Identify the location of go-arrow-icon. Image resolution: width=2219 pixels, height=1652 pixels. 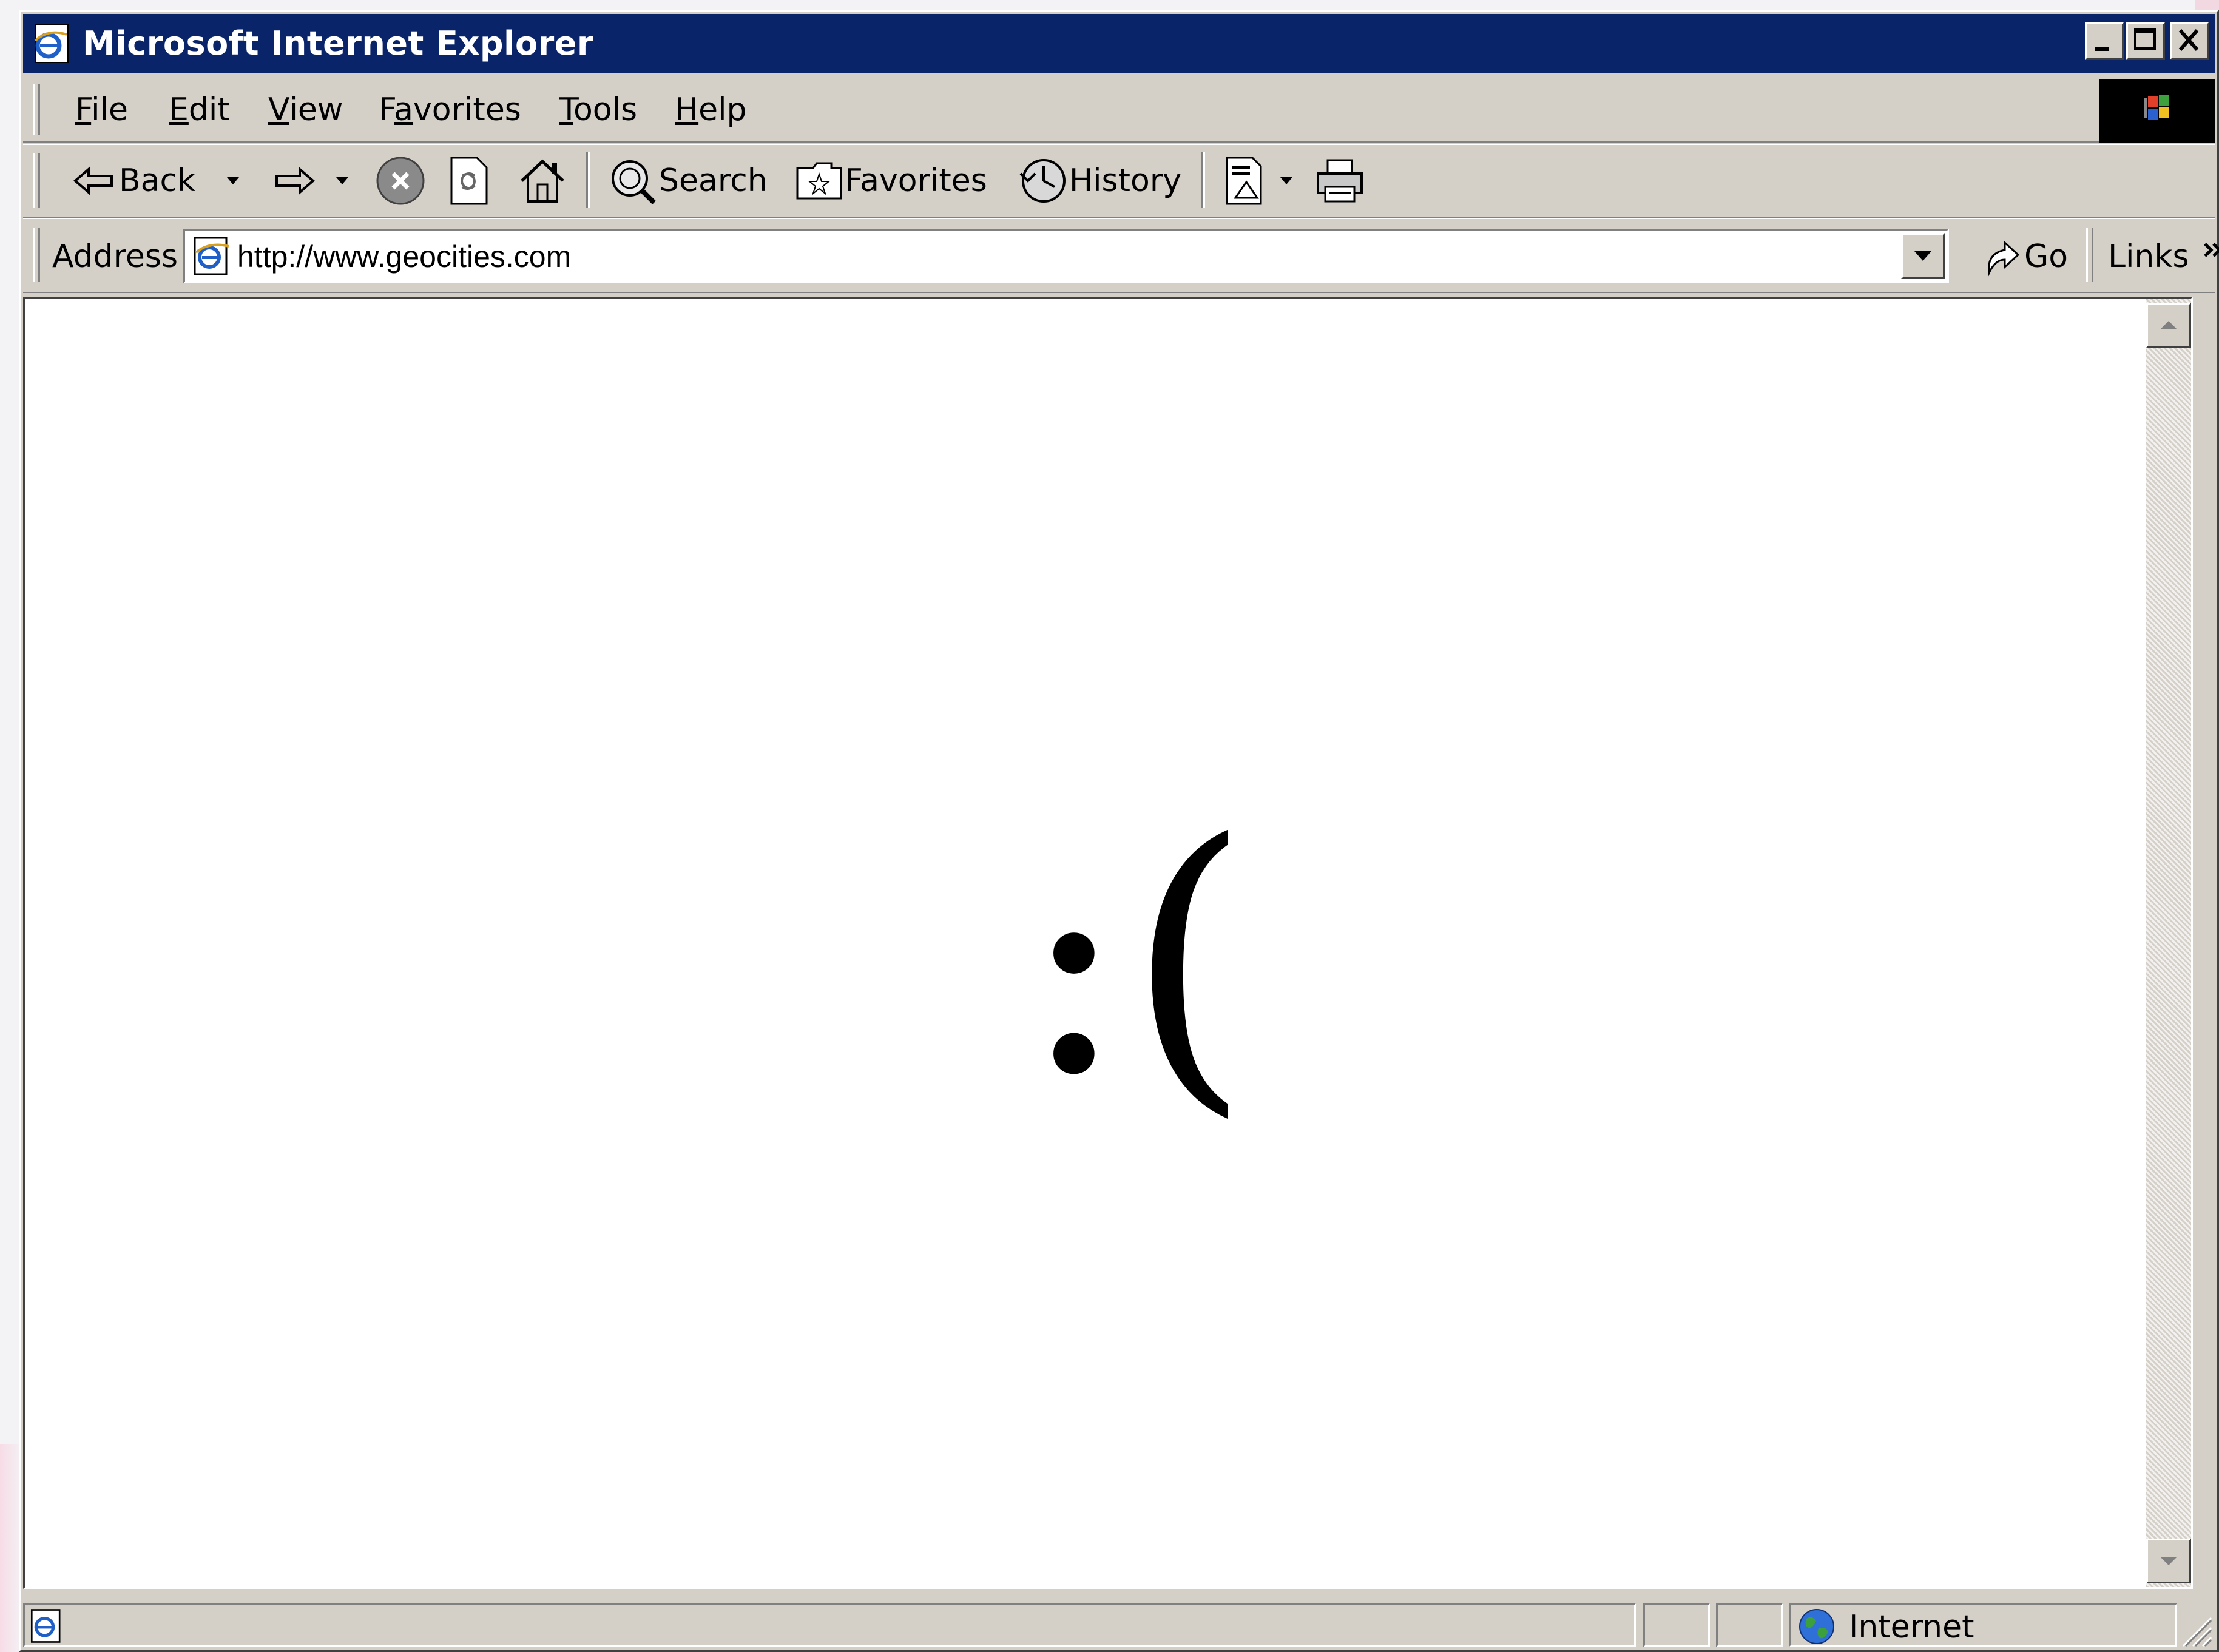
(2004, 258).